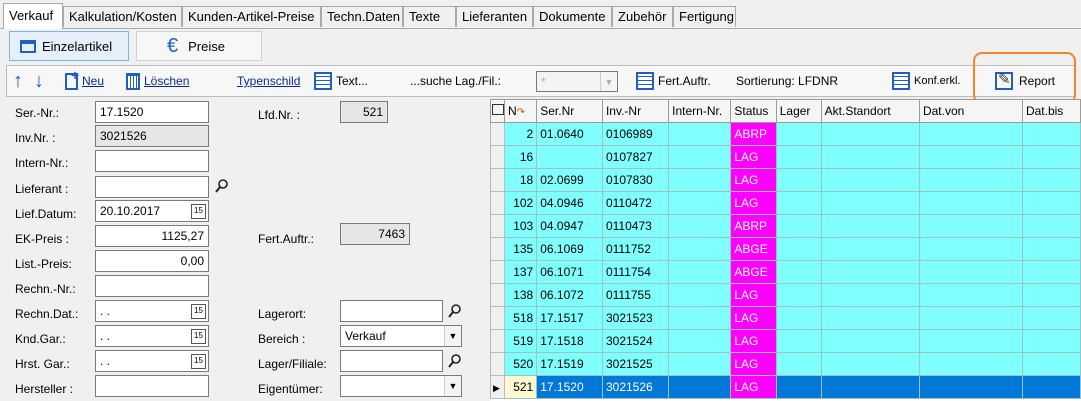  What do you see at coordinates (970, 111) in the screenshot?
I see `column-header-dat-von: Dat.von` at bounding box center [970, 111].